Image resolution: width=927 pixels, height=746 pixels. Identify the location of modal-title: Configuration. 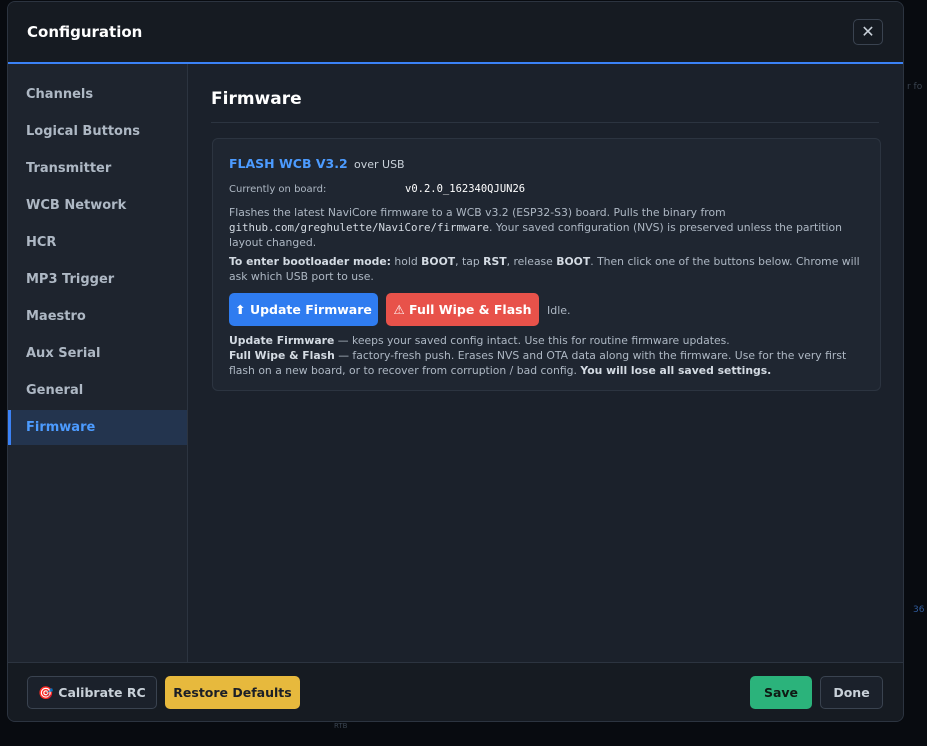
(85, 32).